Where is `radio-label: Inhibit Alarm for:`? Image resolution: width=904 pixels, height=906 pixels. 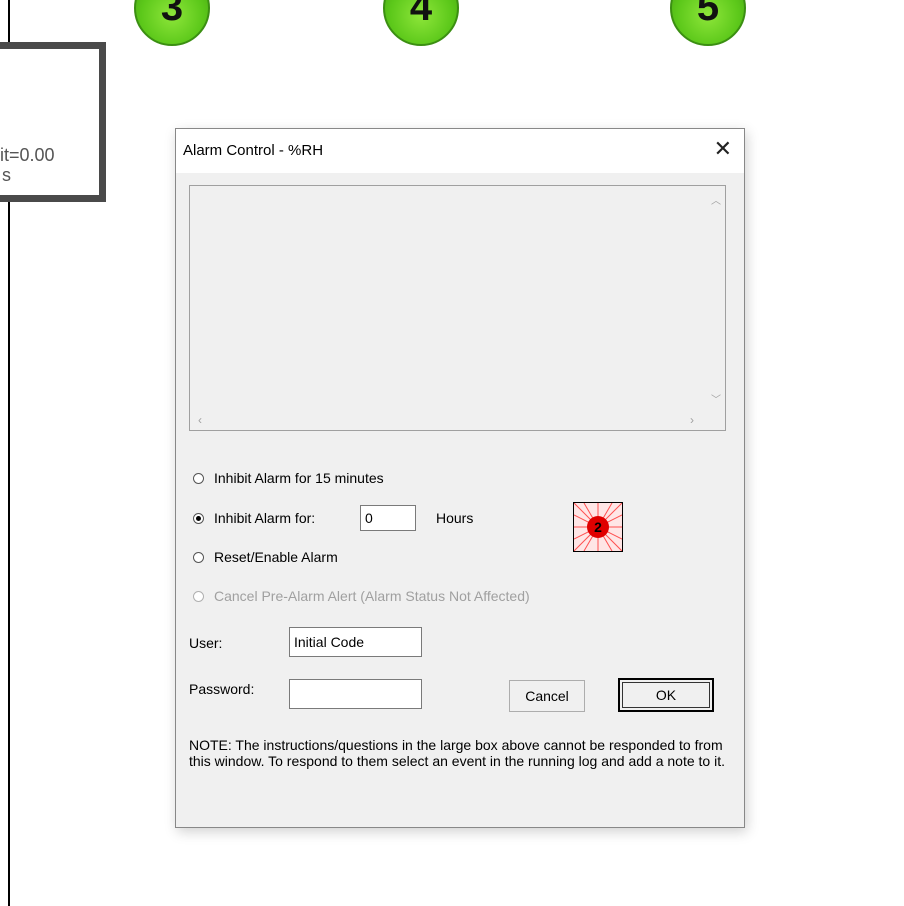
radio-label: Inhibit Alarm for: is located at coordinates (265, 518).